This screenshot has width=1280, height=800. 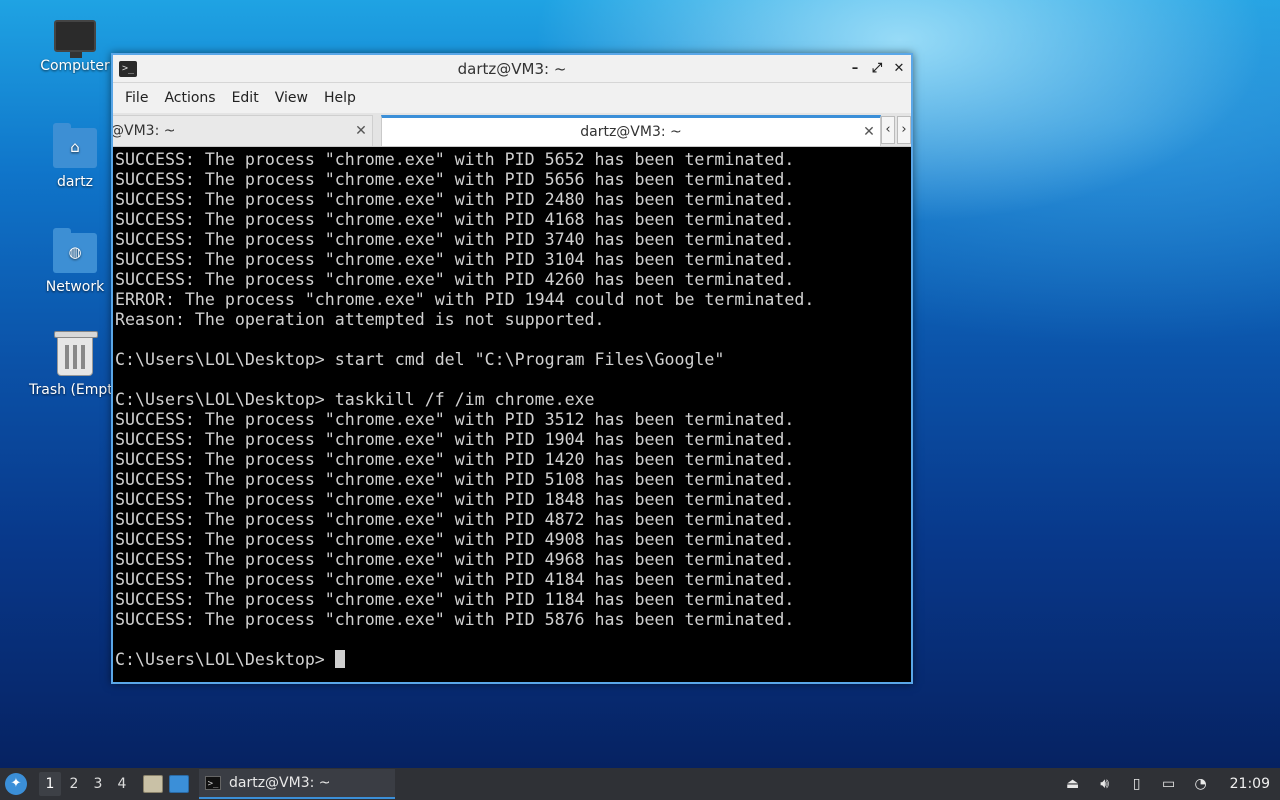 I want to click on system-tray: ⏏ 🔊︎ ▯ ▭ ◔ 21:09, so click(x=1167, y=784).